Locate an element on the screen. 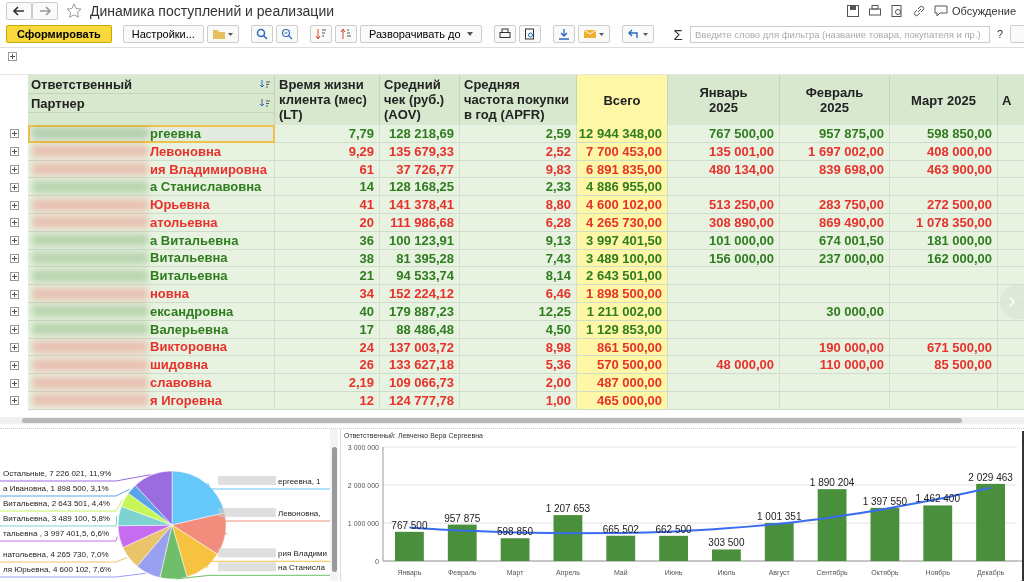  print-button is located at coordinates (504, 34).